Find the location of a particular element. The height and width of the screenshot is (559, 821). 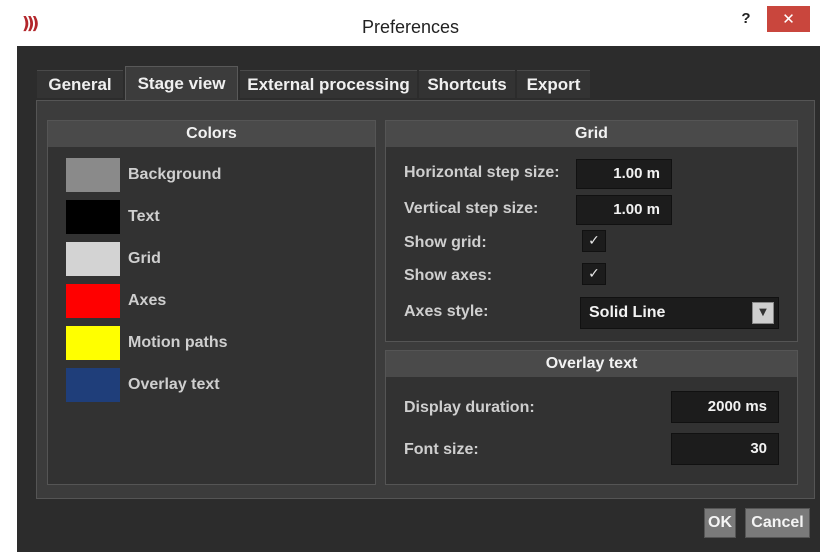

help-button: ? is located at coordinates (746, 19).